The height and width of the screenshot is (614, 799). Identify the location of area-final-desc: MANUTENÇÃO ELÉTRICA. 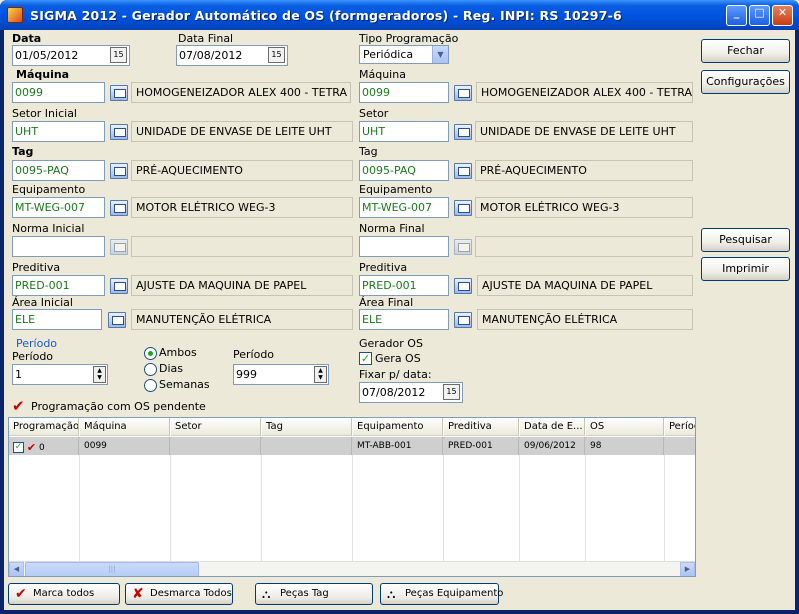
(585, 319).